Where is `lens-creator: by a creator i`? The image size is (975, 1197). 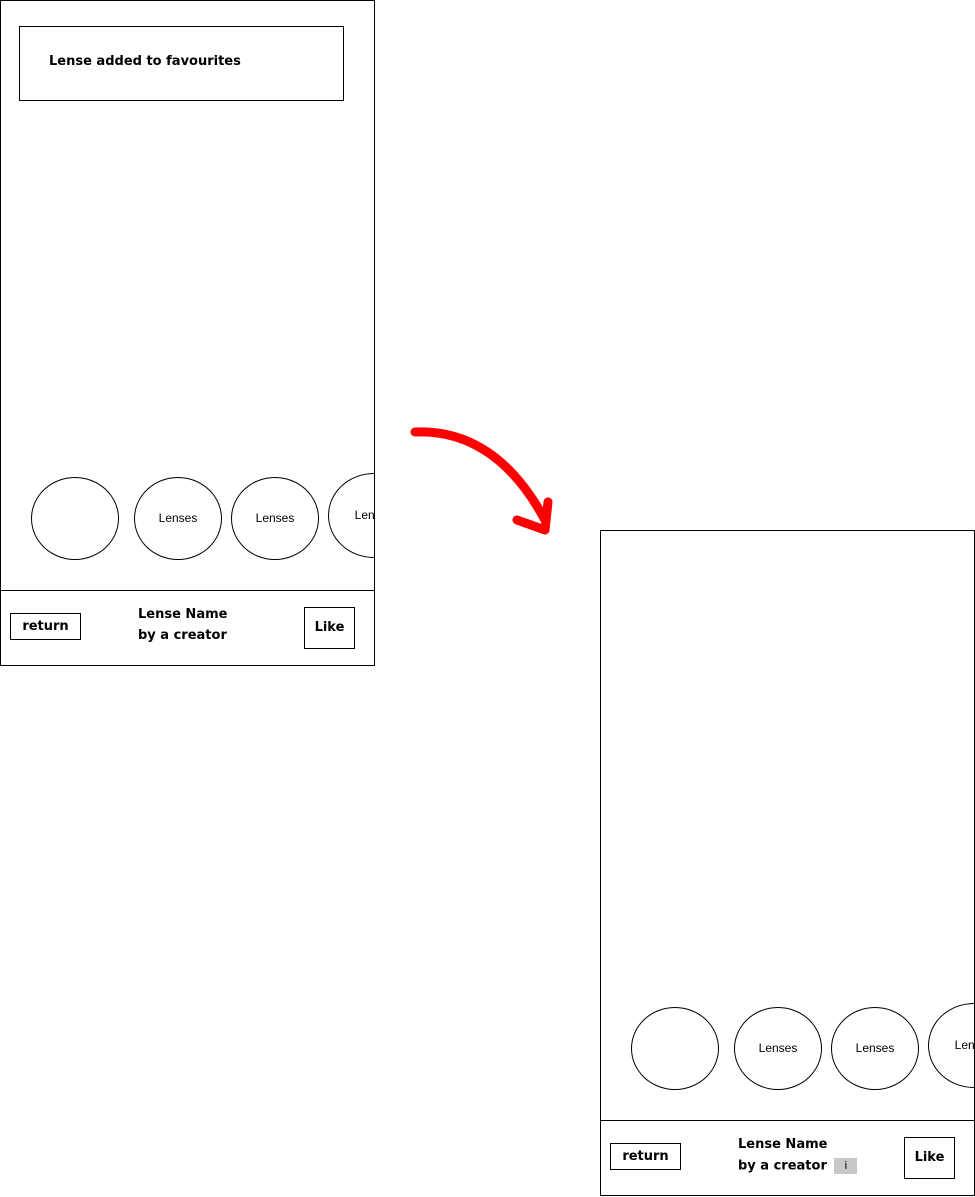
lens-creator: by a creator i is located at coordinates (798, 1166).